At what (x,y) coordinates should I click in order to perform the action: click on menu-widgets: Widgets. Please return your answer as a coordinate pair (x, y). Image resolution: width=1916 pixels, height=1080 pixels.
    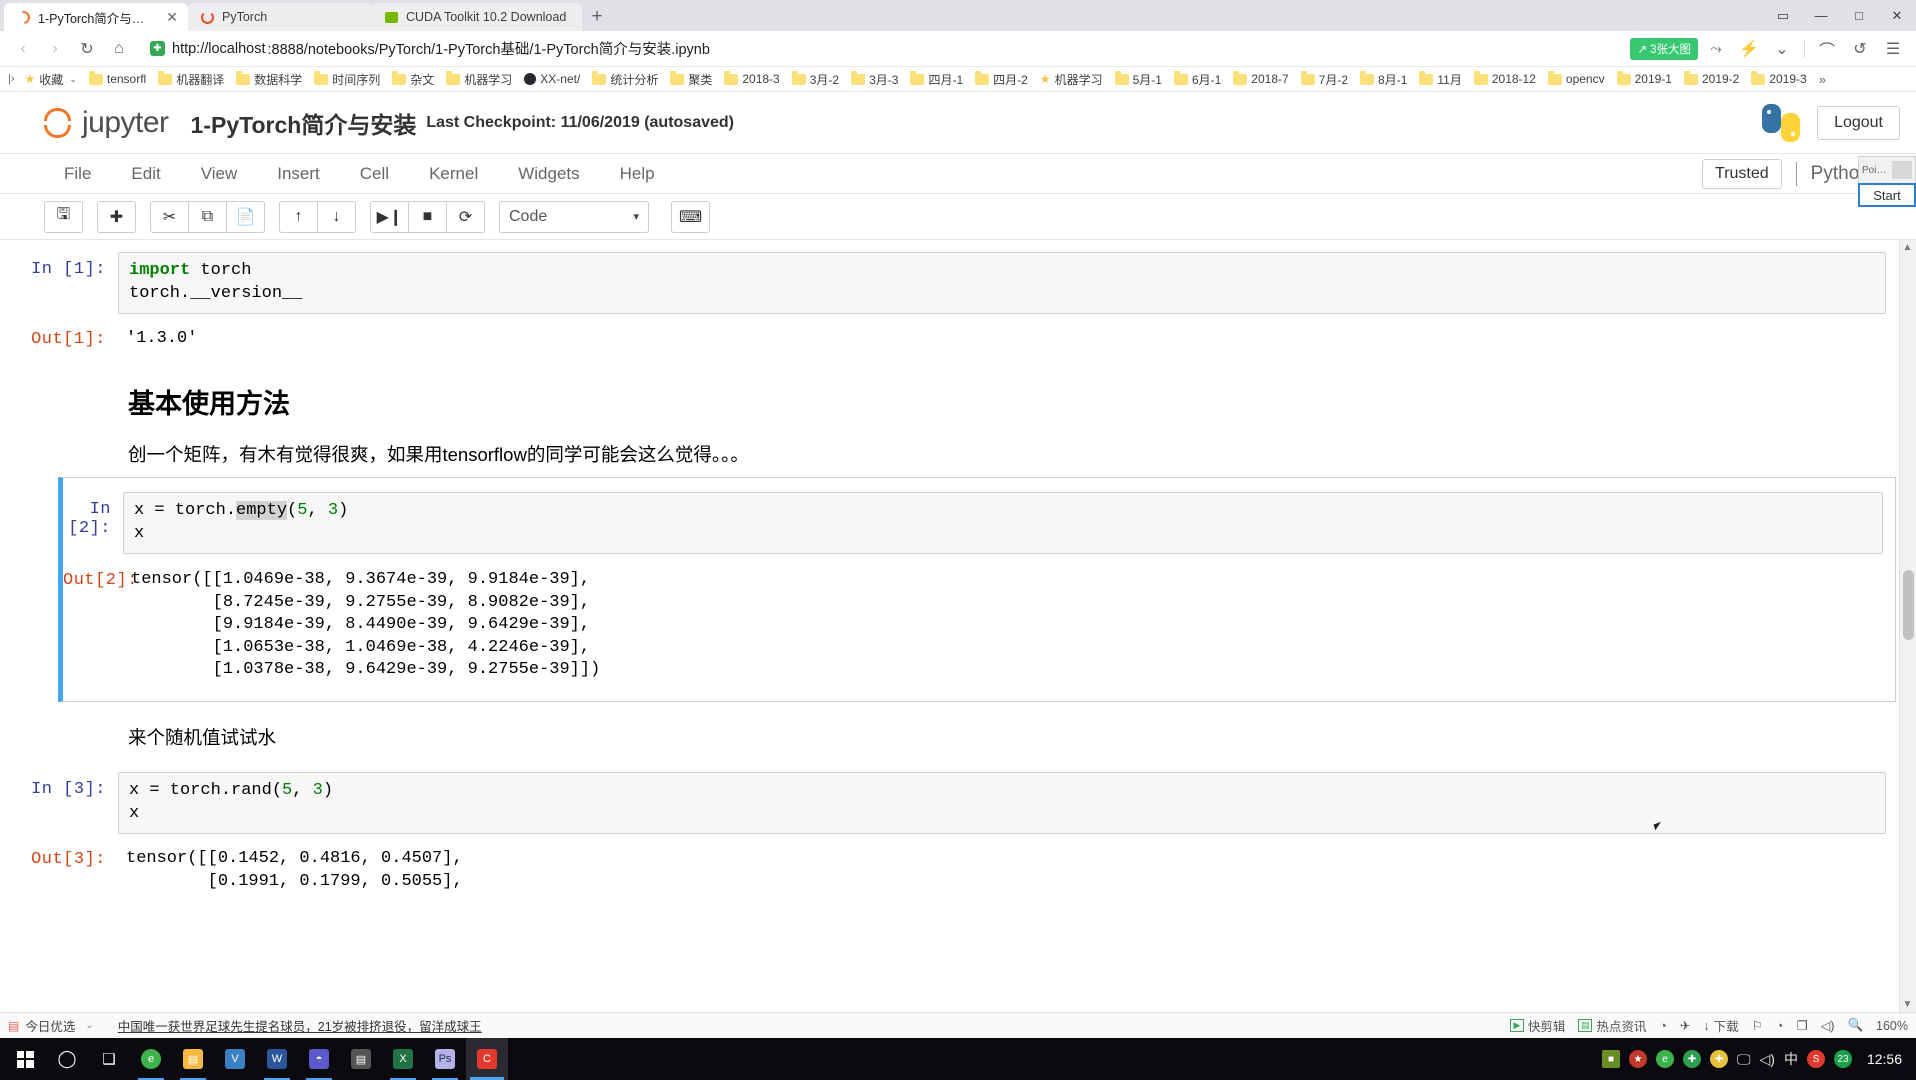
    Looking at the image, I should click on (548, 174).